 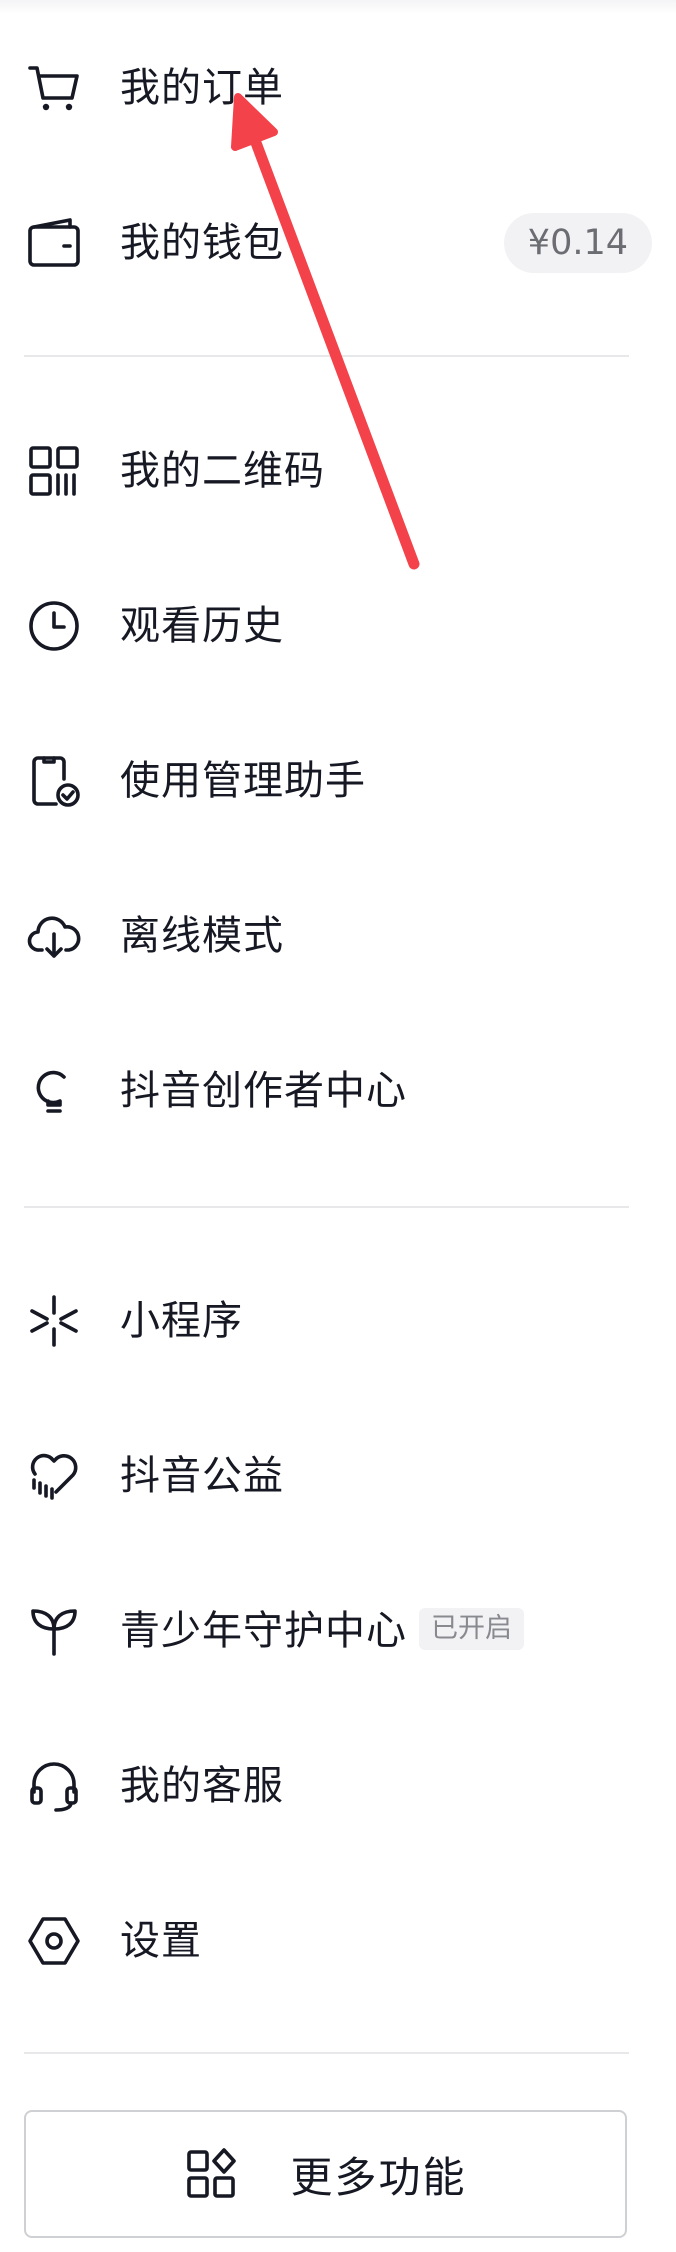 I want to click on menu-item-settings: 设置, so click(x=338, y=1941).